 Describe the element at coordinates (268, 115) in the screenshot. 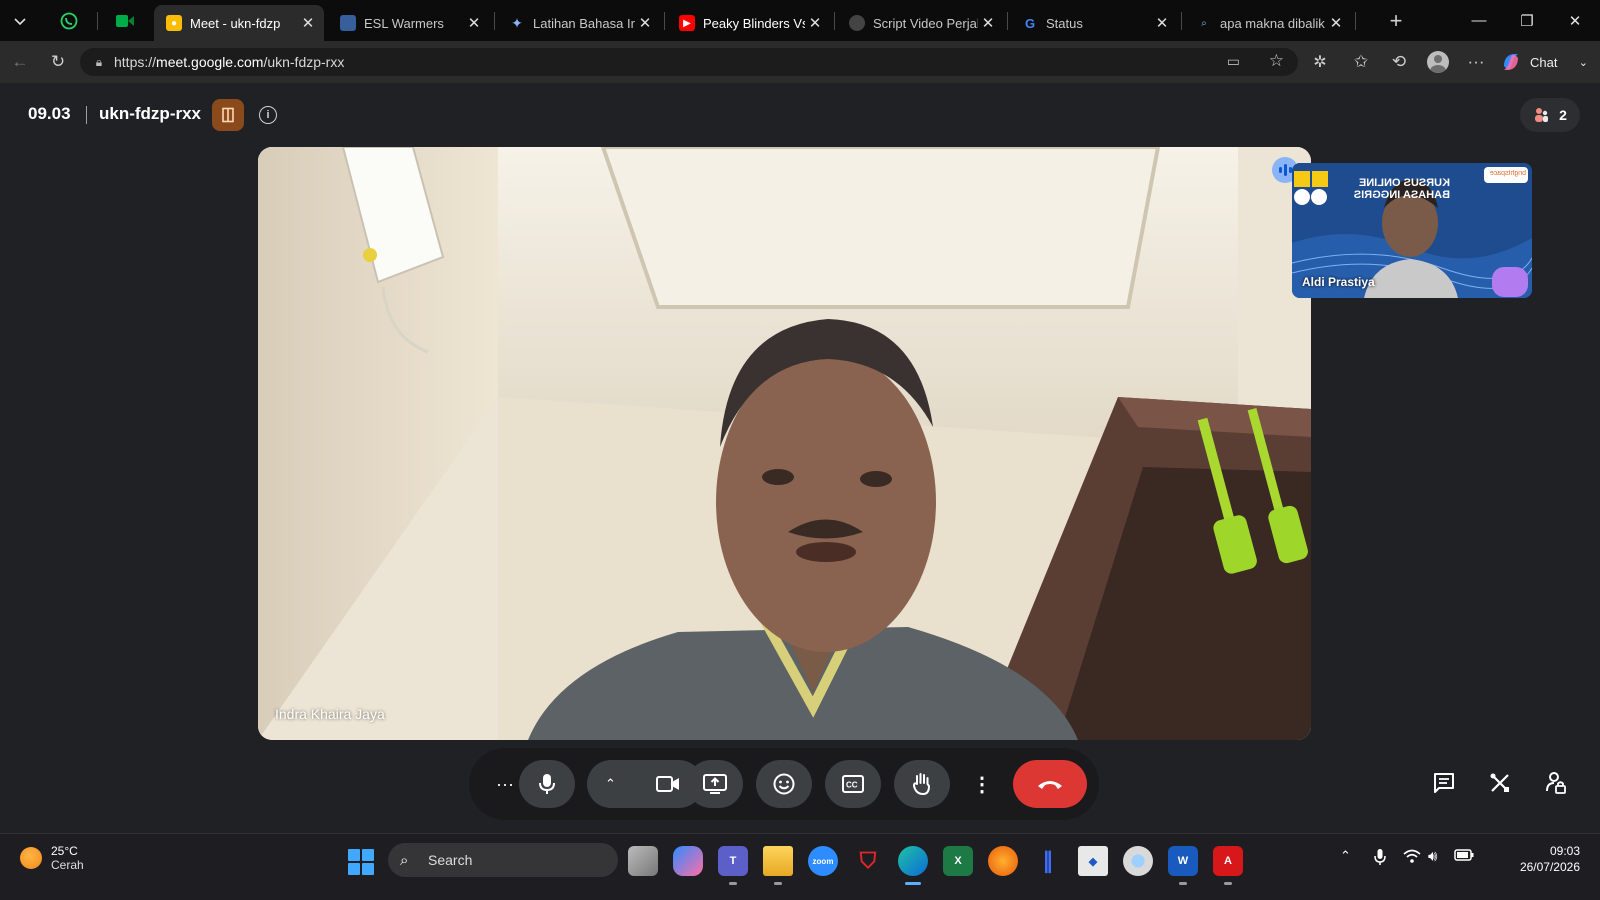

I see `meeting-info-icon: i` at that location.